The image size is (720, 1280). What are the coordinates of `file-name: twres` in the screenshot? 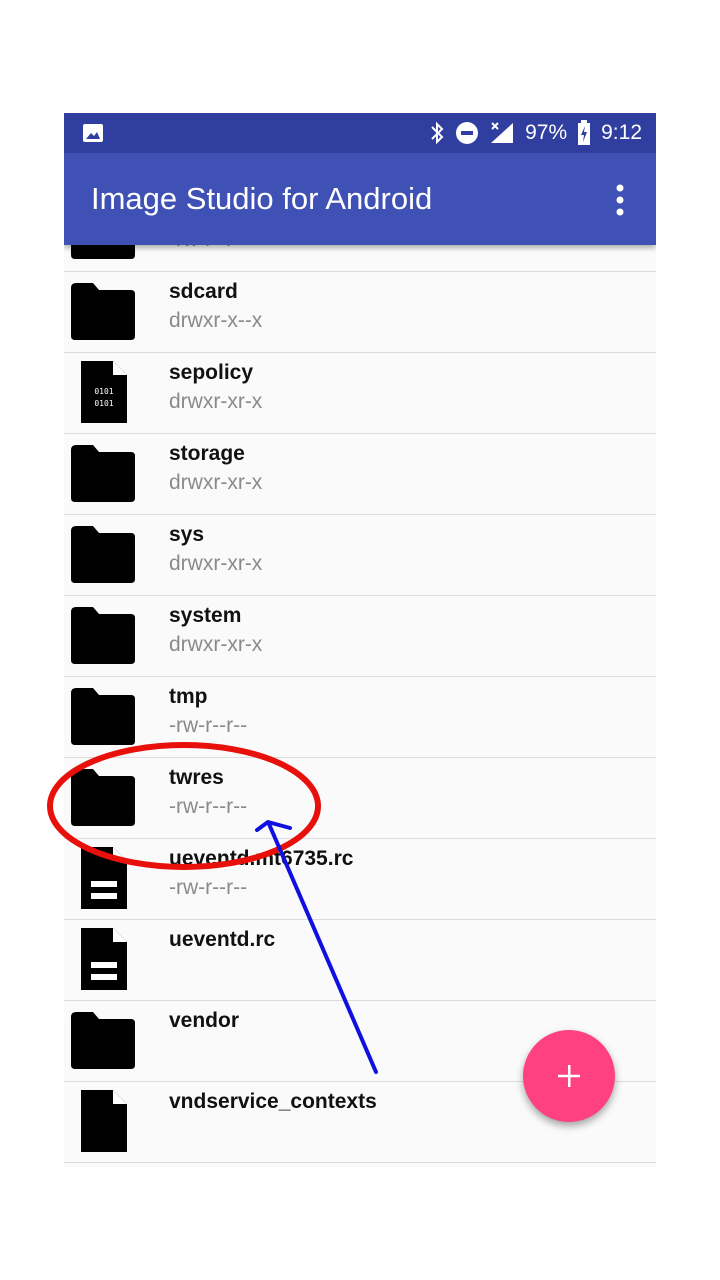 It's located at (196, 777).